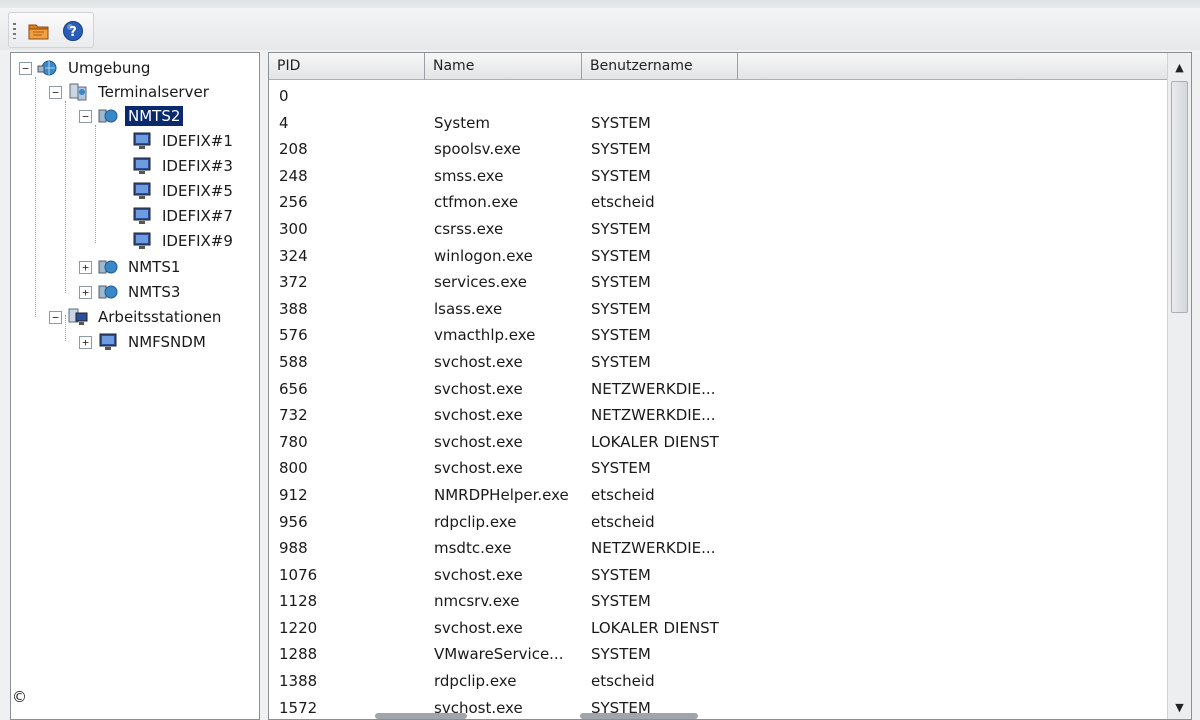 The width and height of the screenshot is (1200, 720). I want to click on pid-cell: 208, so click(293, 149).